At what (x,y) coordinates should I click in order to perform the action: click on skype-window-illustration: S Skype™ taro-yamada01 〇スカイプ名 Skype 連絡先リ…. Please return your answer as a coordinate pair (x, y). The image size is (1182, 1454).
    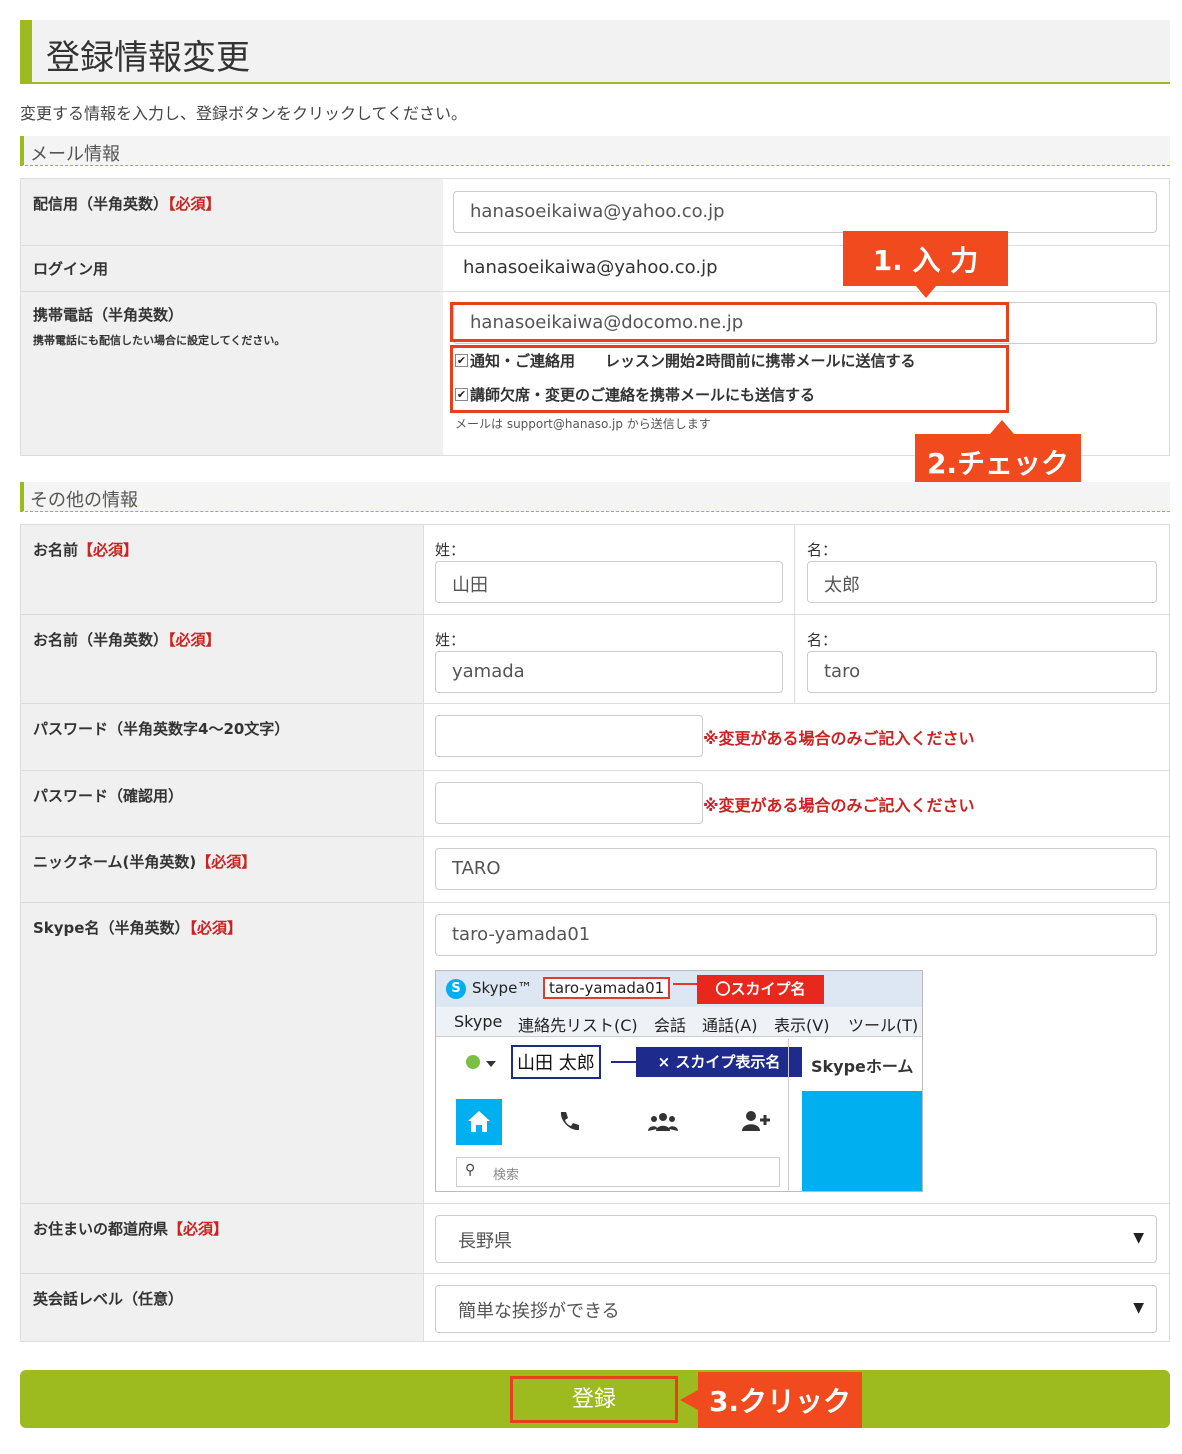
    Looking at the image, I should click on (679, 1081).